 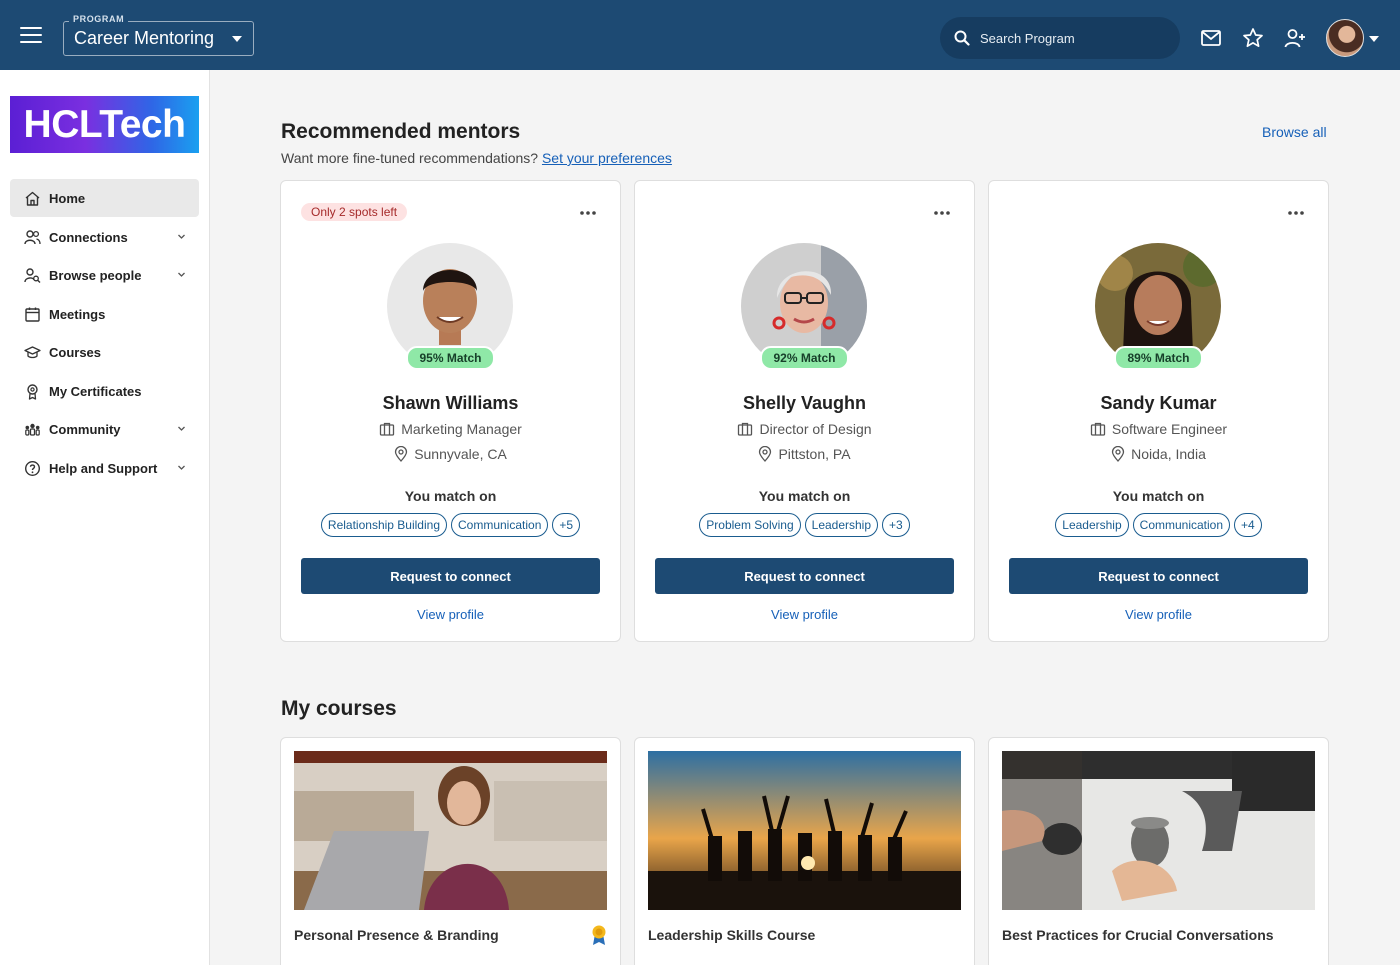 What do you see at coordinates (566, 525) in the screenshot?
I see `more-skills-tag: +5` at bounding box center [566, 525].